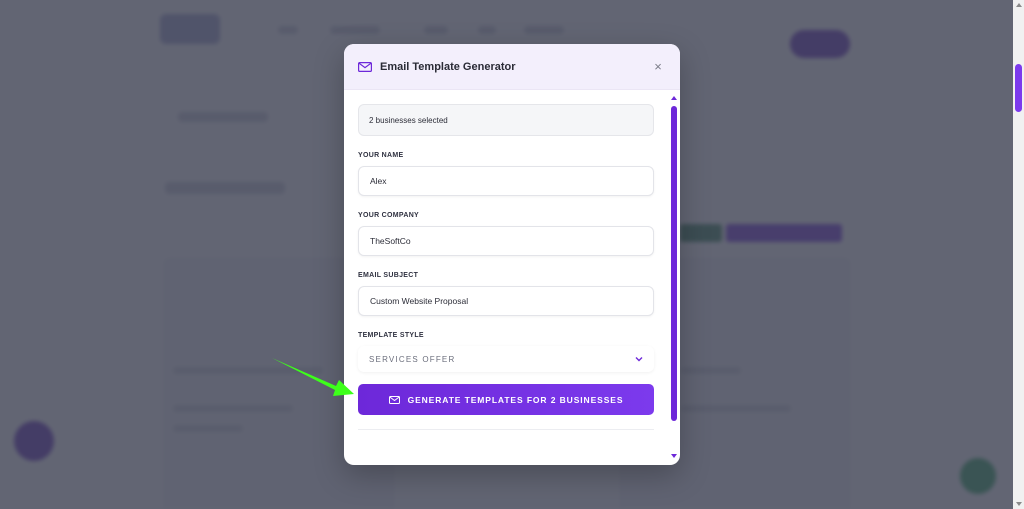  I want to click on template-style-label: TEMPLATE STYLE, so click(391, 335).